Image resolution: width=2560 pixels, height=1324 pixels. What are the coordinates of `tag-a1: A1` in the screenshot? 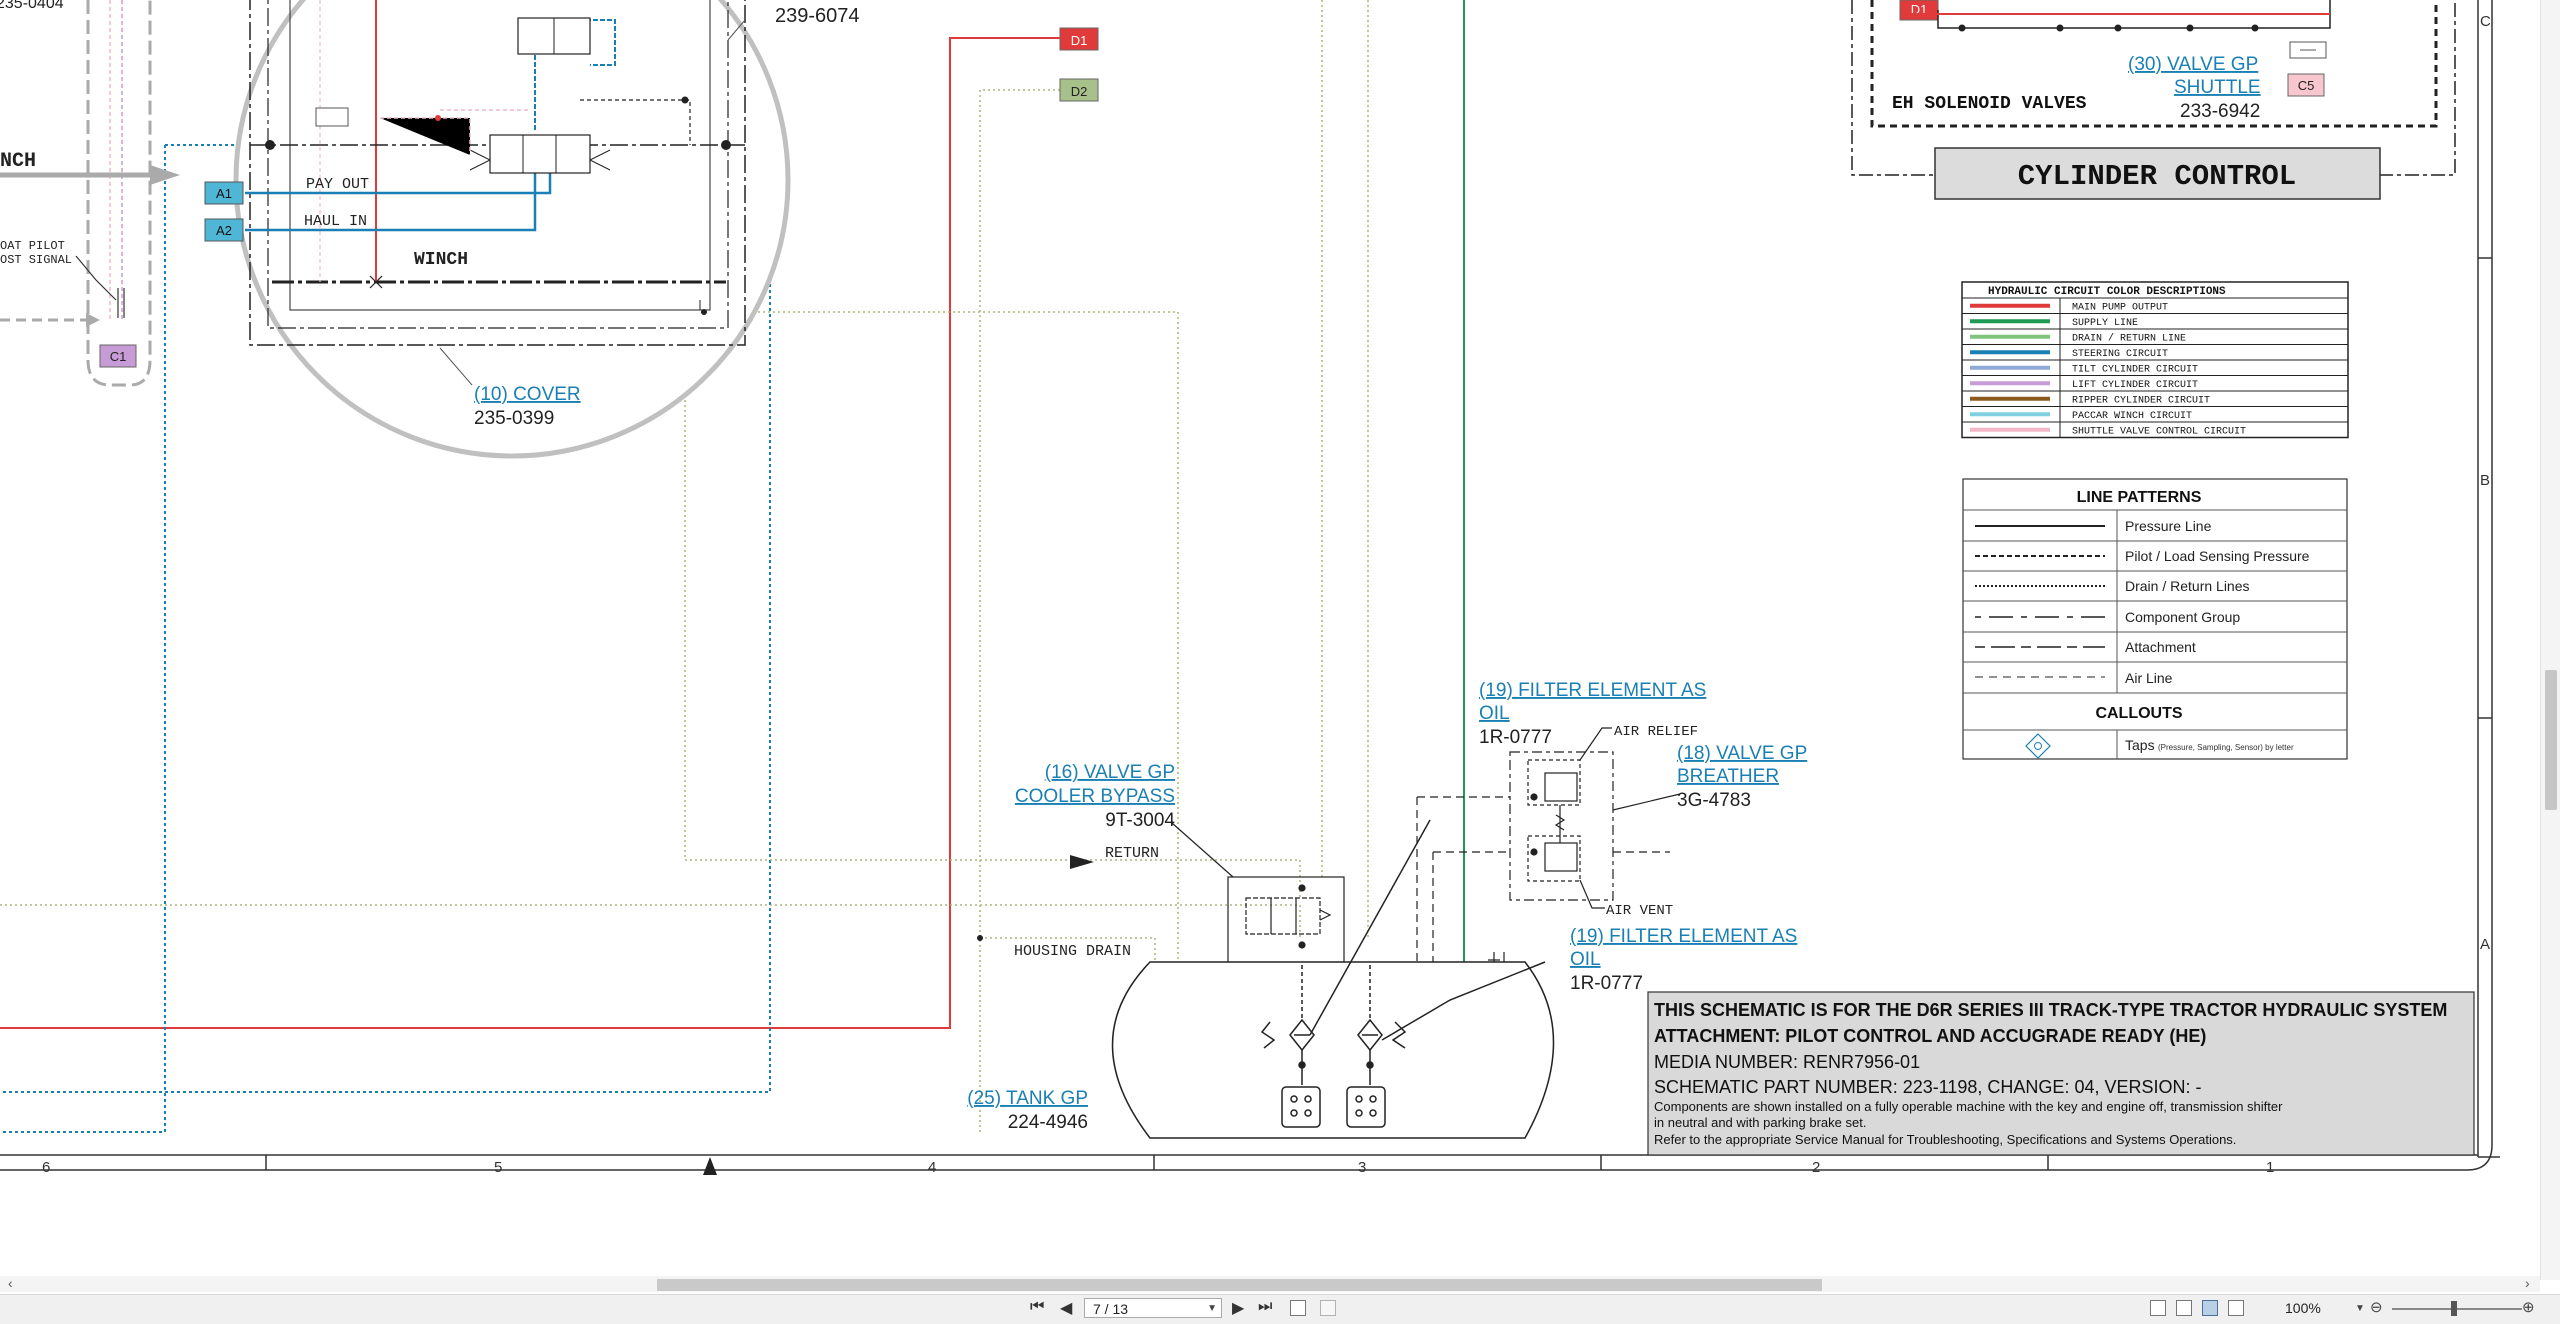 It's located at (224, 193).